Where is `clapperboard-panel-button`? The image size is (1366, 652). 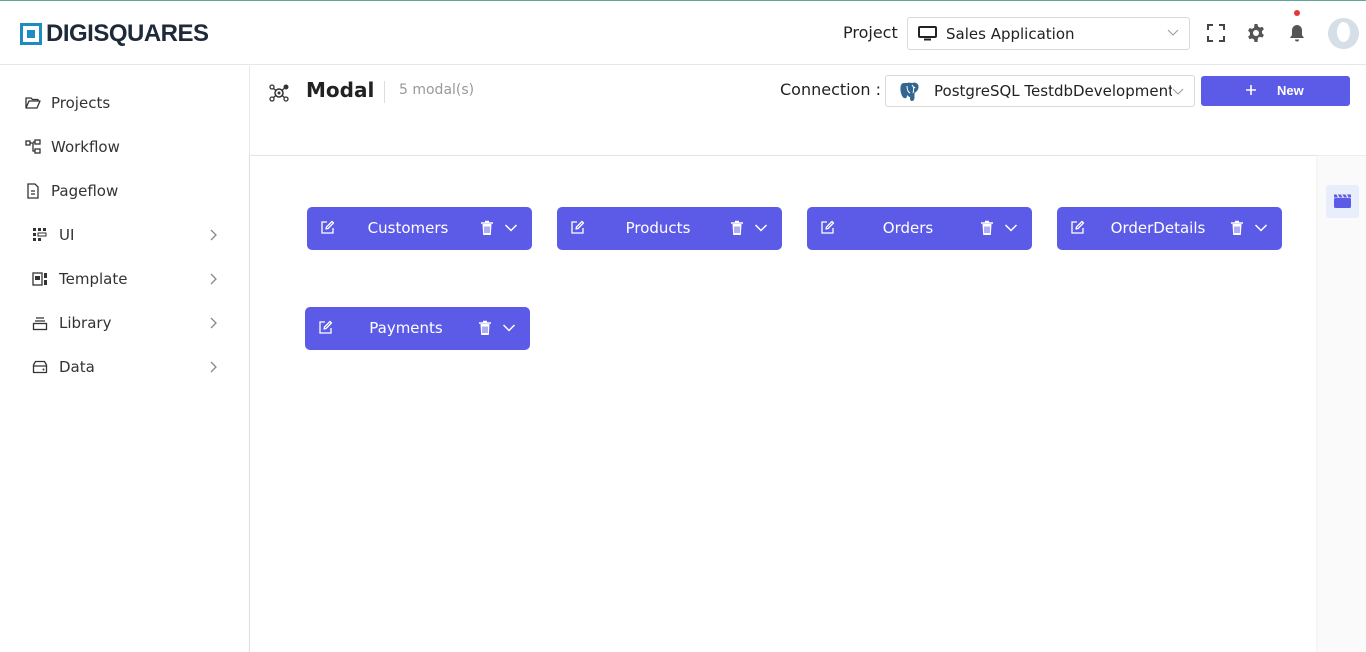 clapperboard-panel-button is located at coordinates (1342, 201).